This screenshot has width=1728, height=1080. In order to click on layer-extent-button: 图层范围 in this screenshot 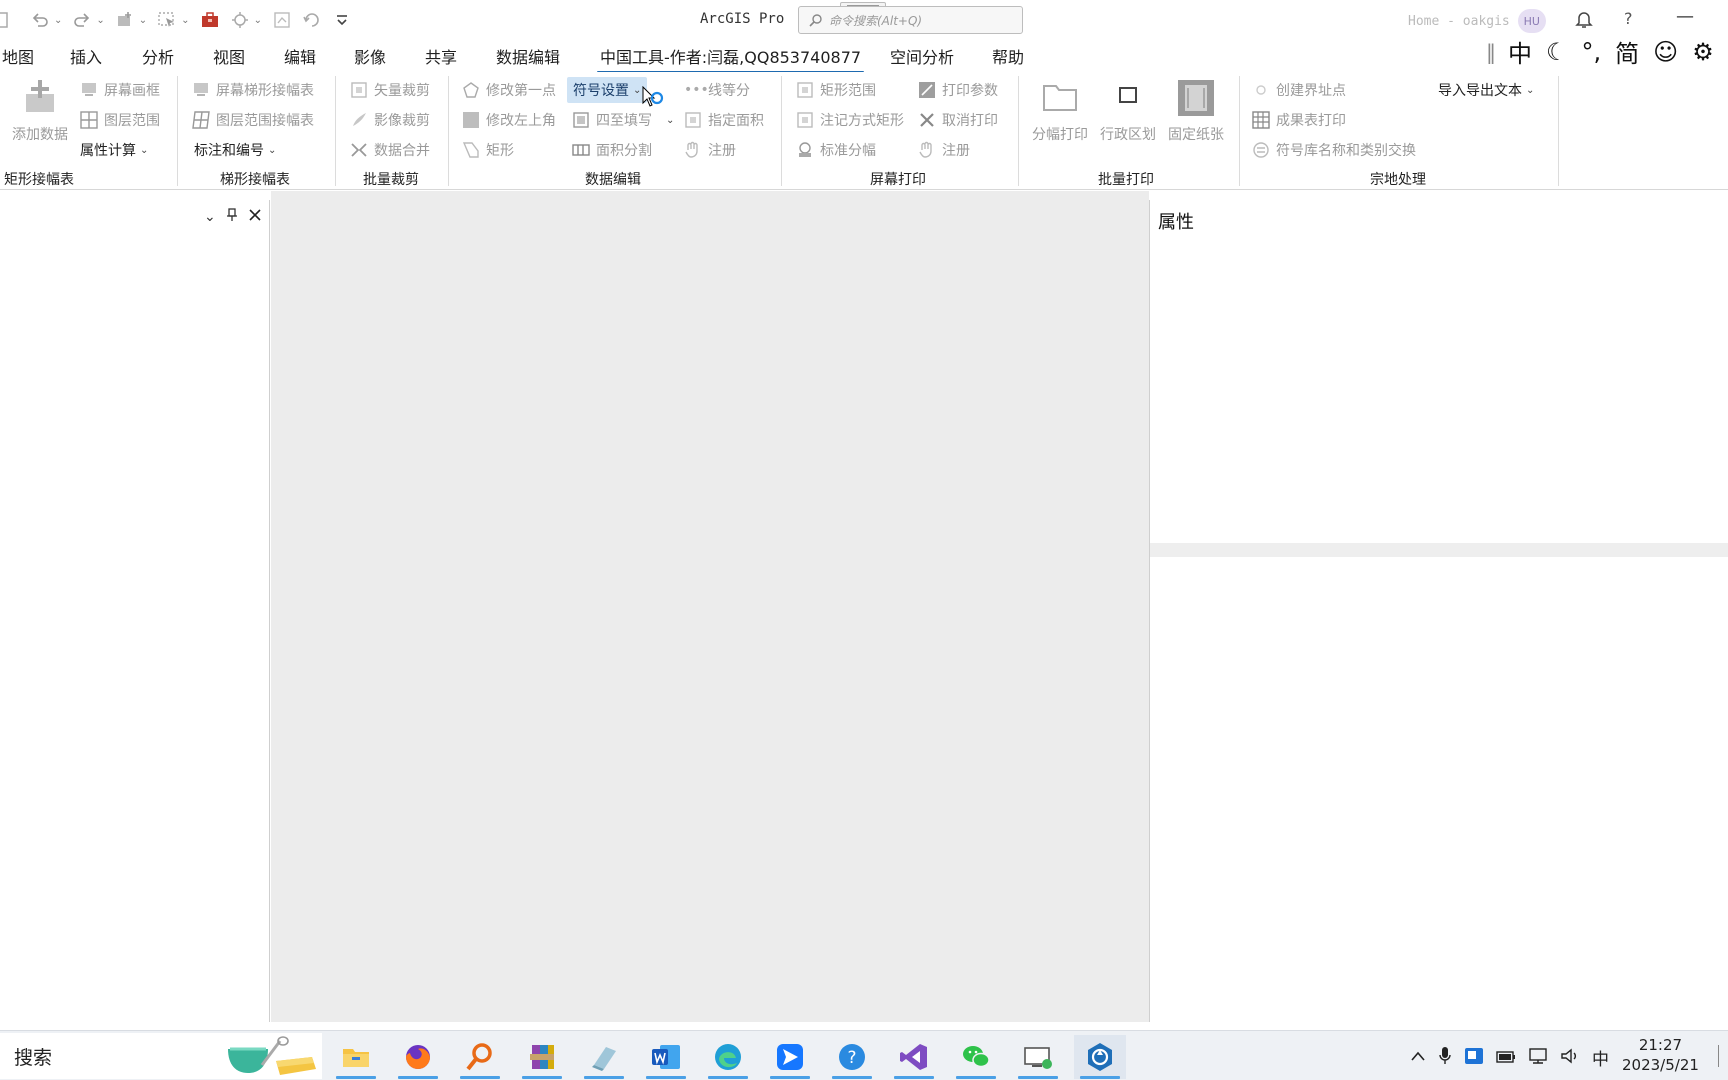, I will do `click(120, 120)`.